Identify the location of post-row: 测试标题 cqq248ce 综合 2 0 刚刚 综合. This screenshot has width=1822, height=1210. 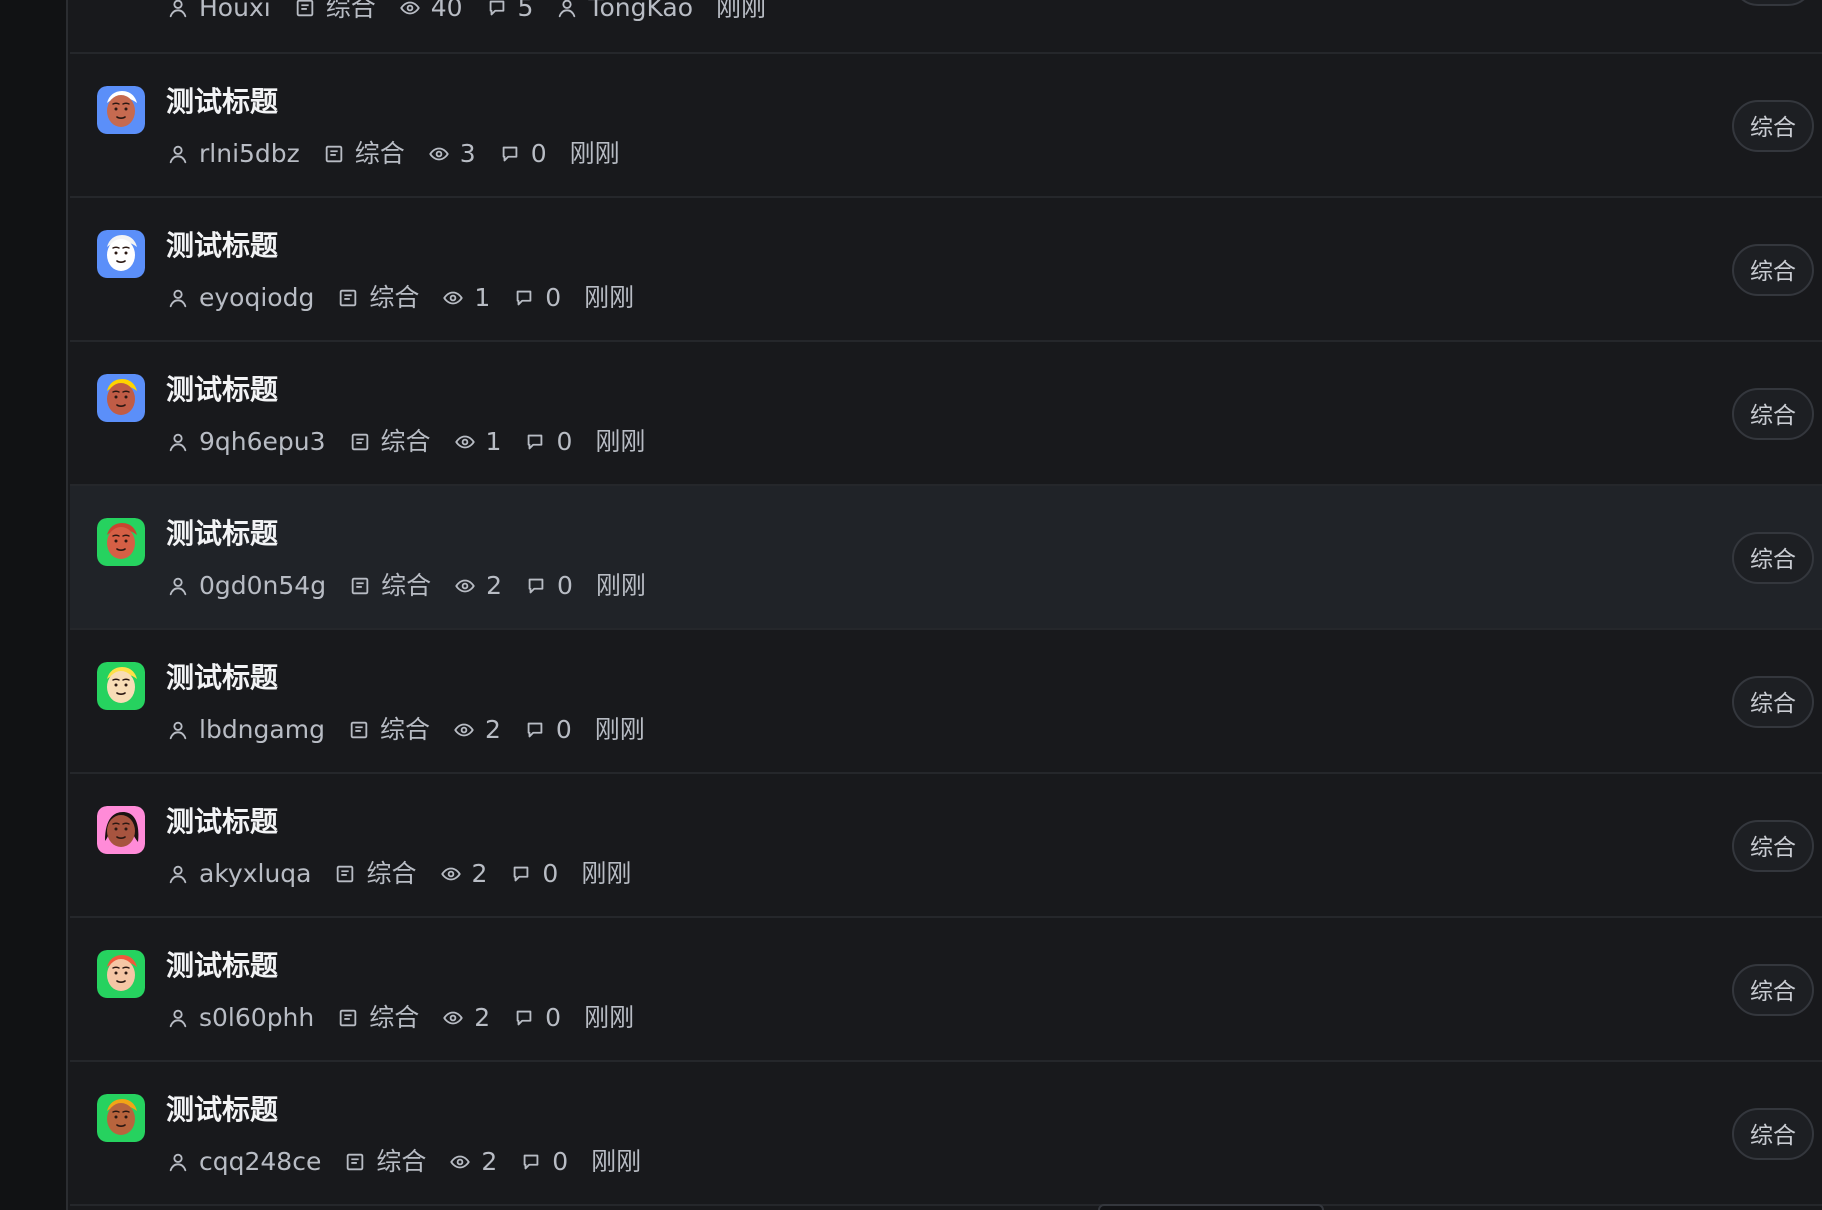
(946, 1134).